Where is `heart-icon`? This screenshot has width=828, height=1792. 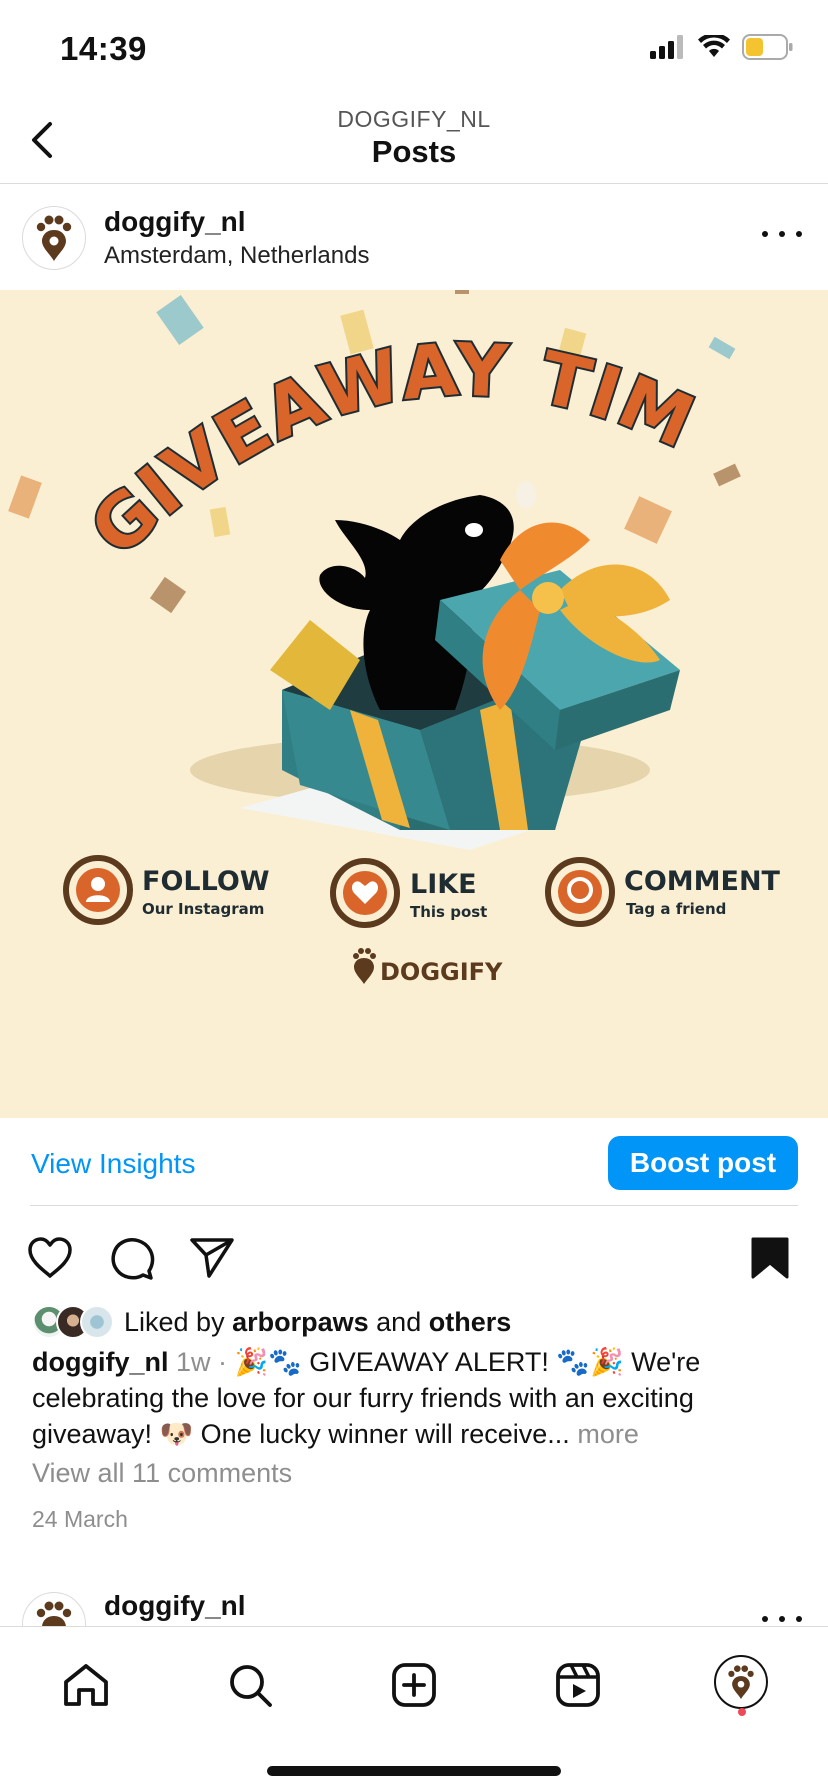
heart-icon is located at coordinates (50, 1257).